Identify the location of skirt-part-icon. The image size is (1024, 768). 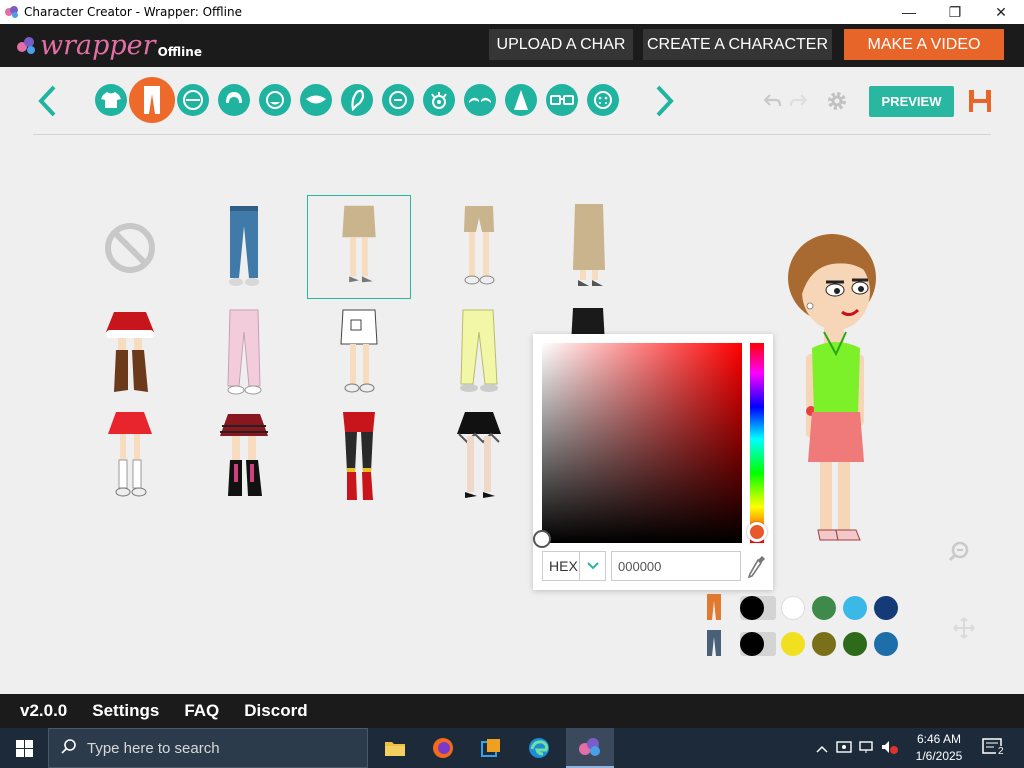
(714, 609).